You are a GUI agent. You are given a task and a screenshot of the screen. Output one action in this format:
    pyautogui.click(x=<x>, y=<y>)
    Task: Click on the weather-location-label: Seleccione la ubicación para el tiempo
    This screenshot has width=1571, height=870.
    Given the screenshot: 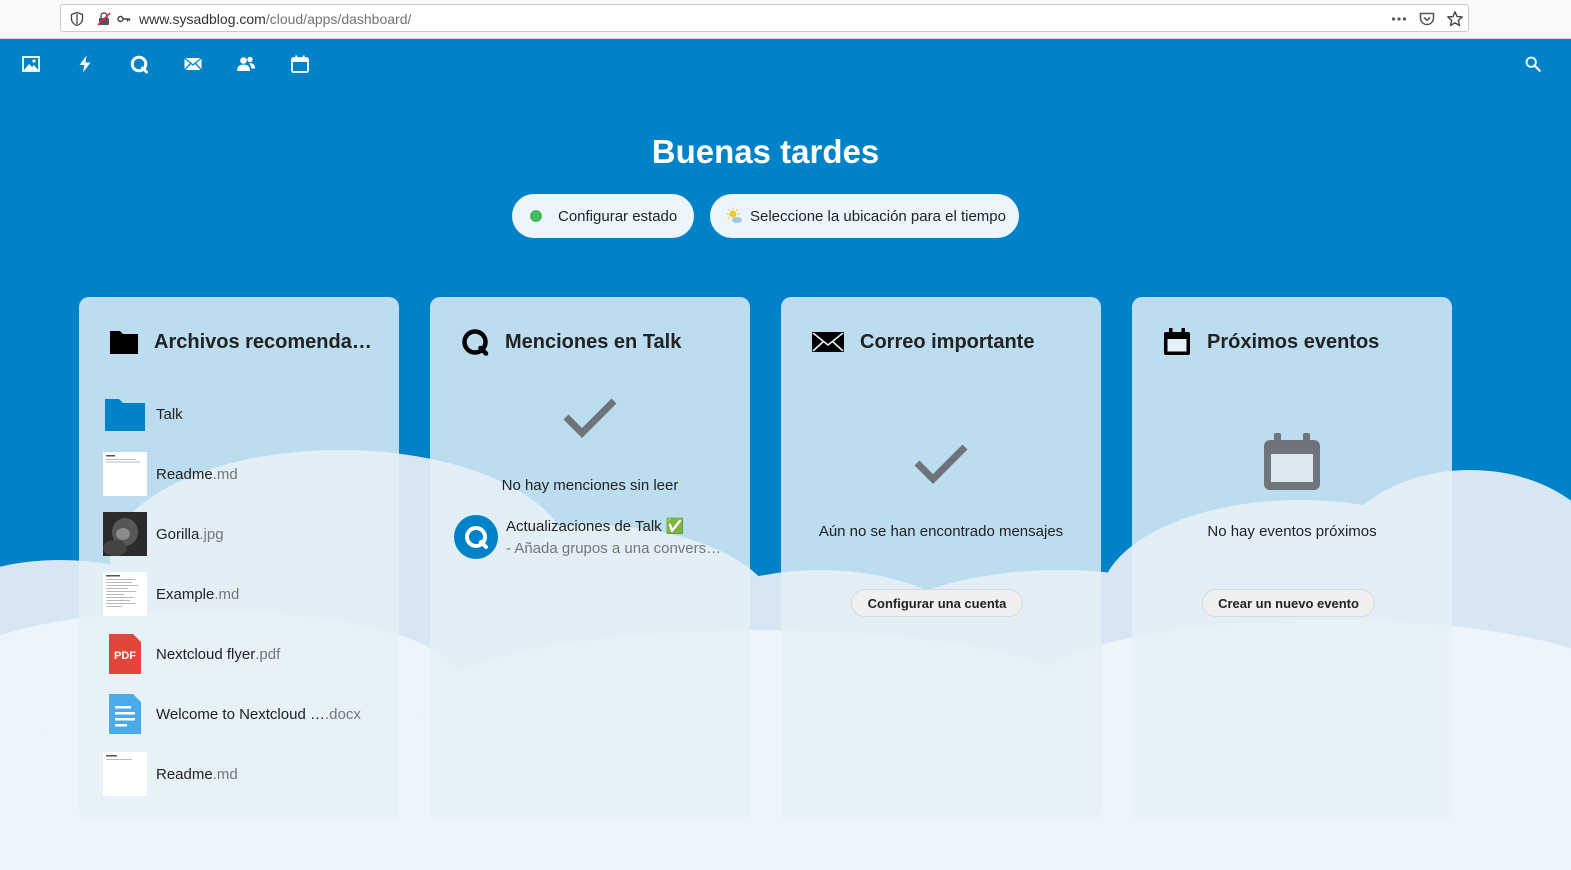 What is the action you would take?
    pyautogui.click(x=878, y=216)
    